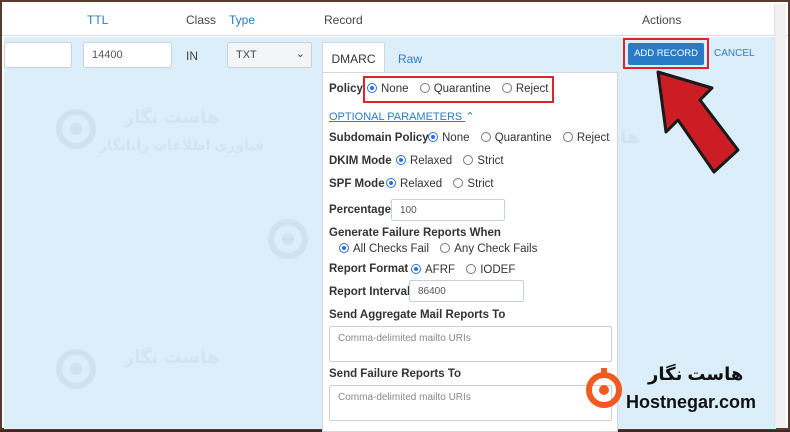  What do you see at coordinates (192, 56) in the screenshot?
I see `class-value: IN` at bounding box center [192, 56].